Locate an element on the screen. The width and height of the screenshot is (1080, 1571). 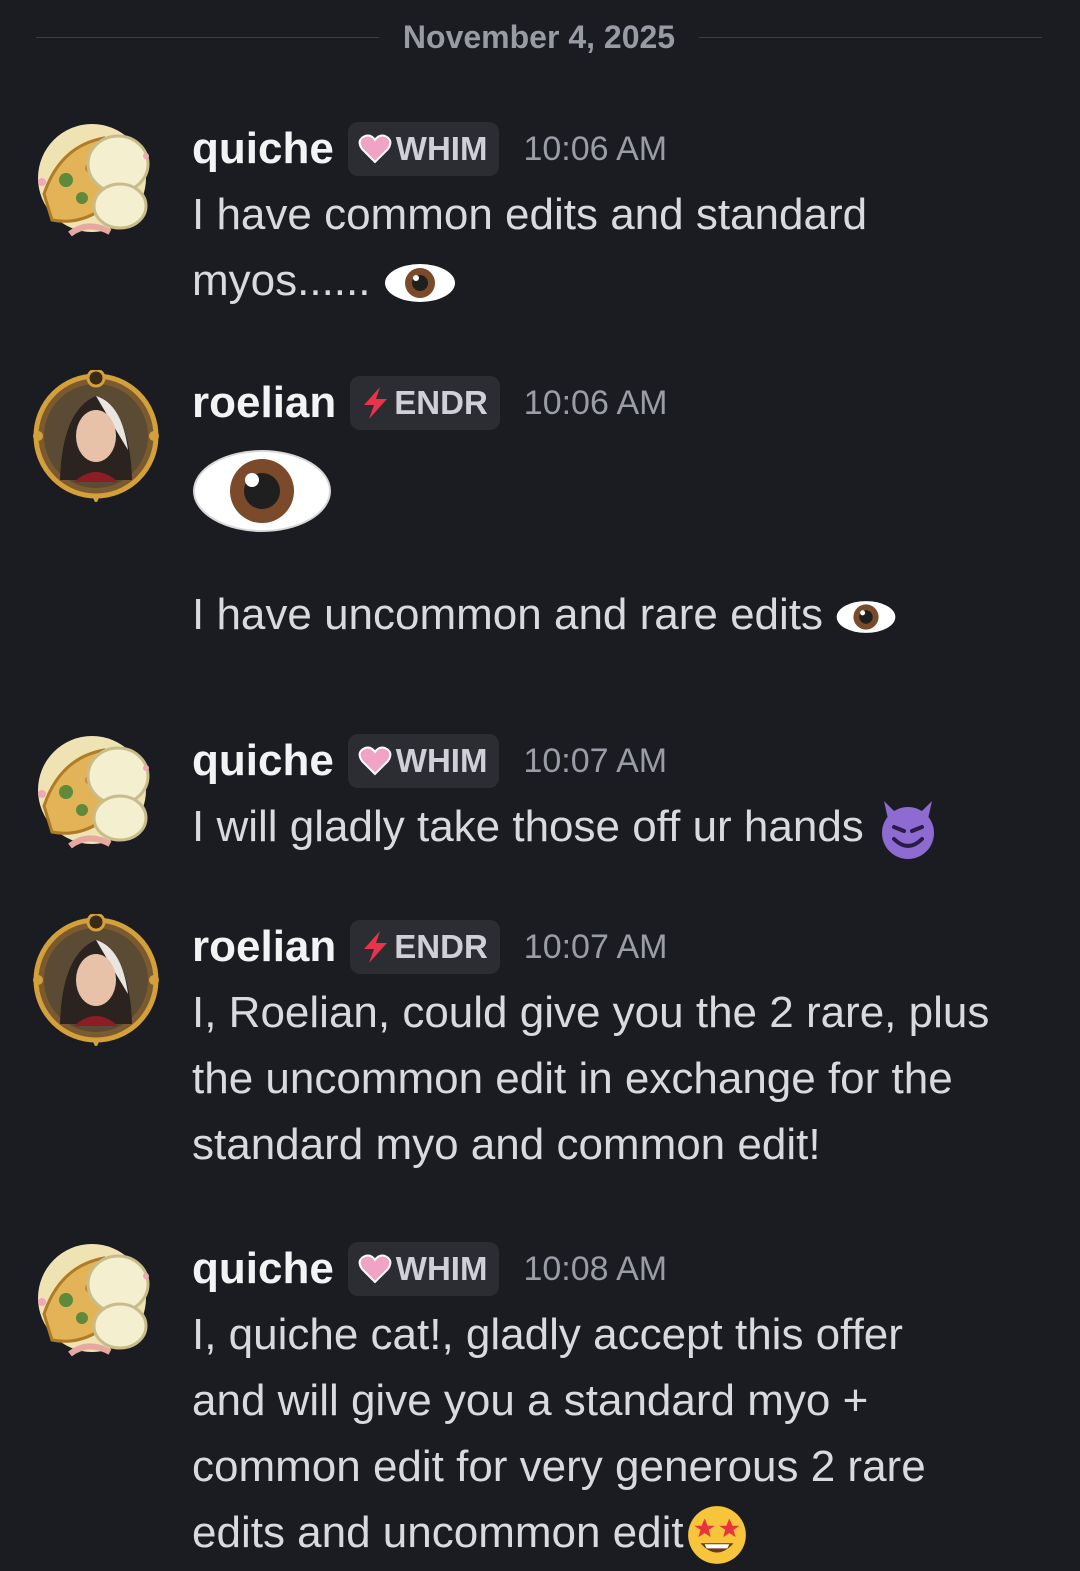
message-line: the uncommon edit in exchange for the is located at coordinates (572, 1078).